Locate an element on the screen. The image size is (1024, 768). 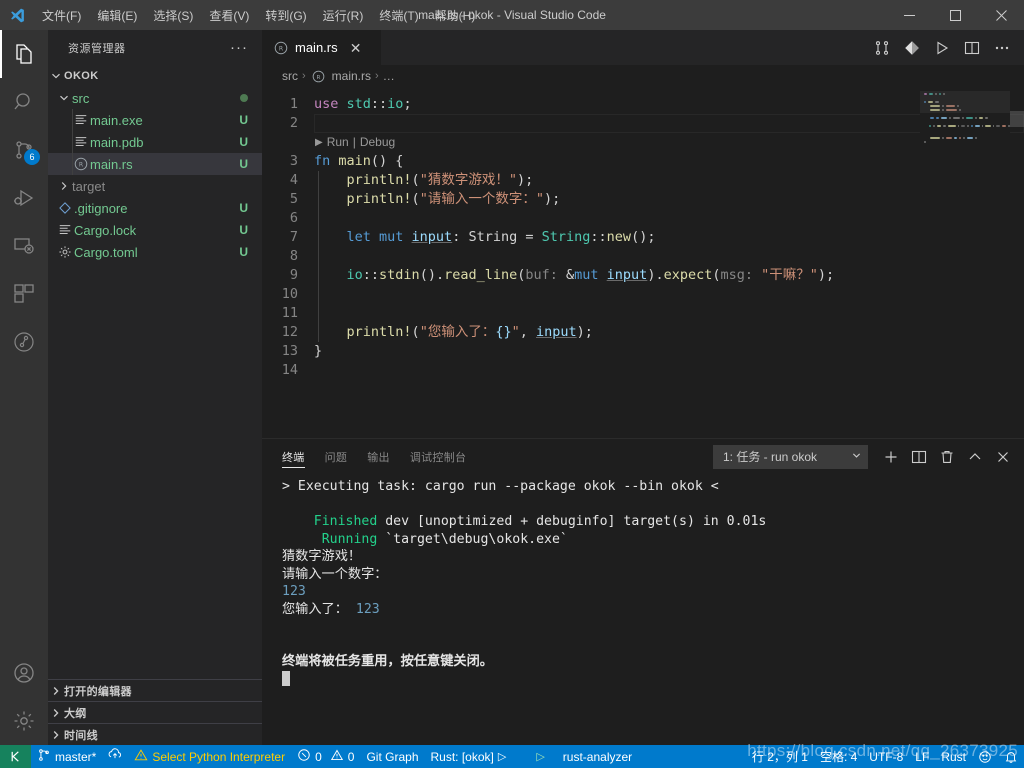
codelens-run-link: Run is located at coordinates (338, 142).